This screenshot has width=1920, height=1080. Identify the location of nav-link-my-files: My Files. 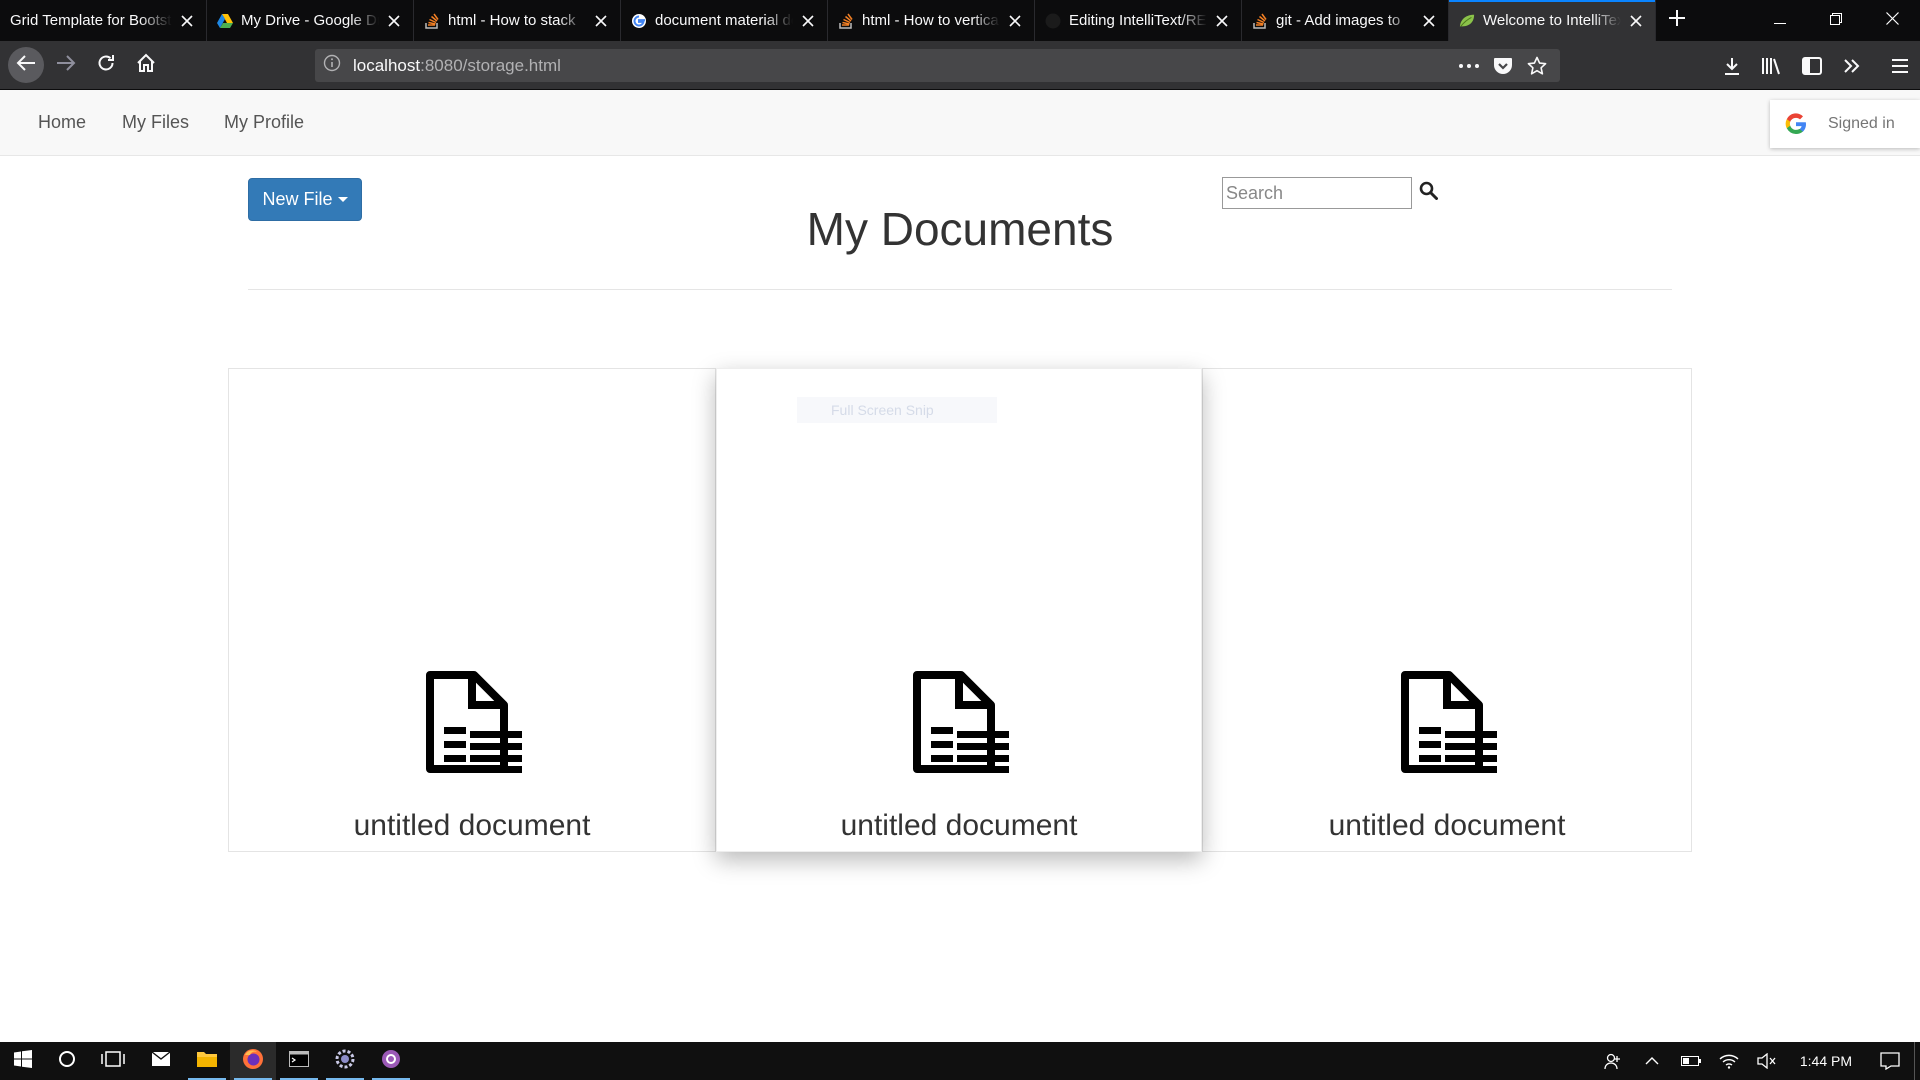
(155, 122).